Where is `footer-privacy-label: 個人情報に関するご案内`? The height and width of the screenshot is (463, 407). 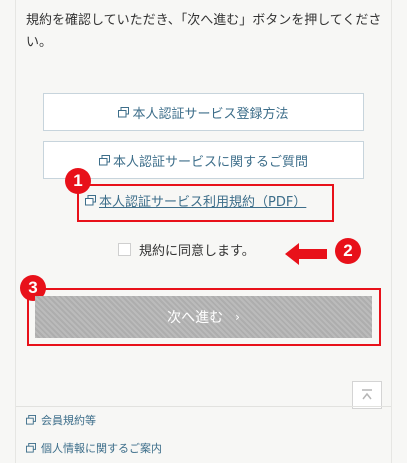
footer-privacy-label: 個人情報に関するご案内 is located at coordinates (101, 448).